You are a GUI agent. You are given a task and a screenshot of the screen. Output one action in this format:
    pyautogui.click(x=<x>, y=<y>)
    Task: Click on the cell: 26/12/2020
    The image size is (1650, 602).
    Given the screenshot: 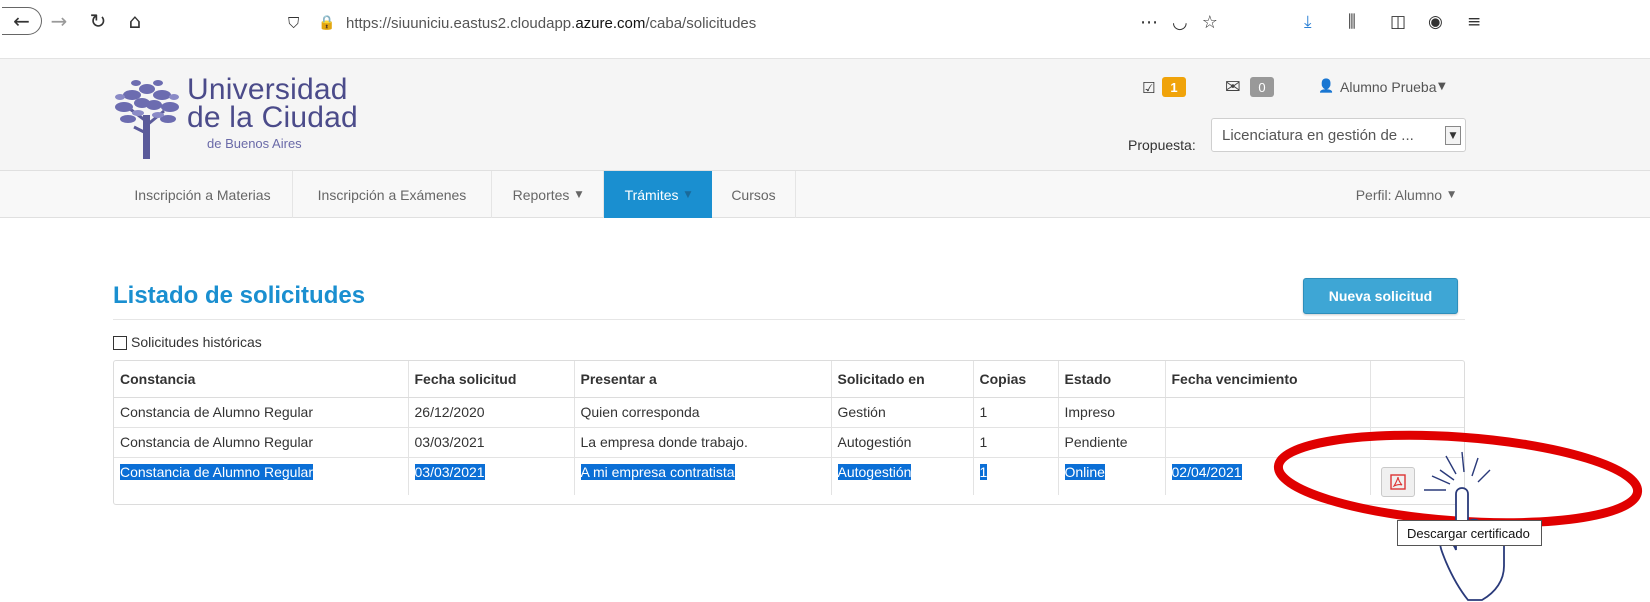 What is the action you would take?
    pyautogui.click(x=491, y=412)
    